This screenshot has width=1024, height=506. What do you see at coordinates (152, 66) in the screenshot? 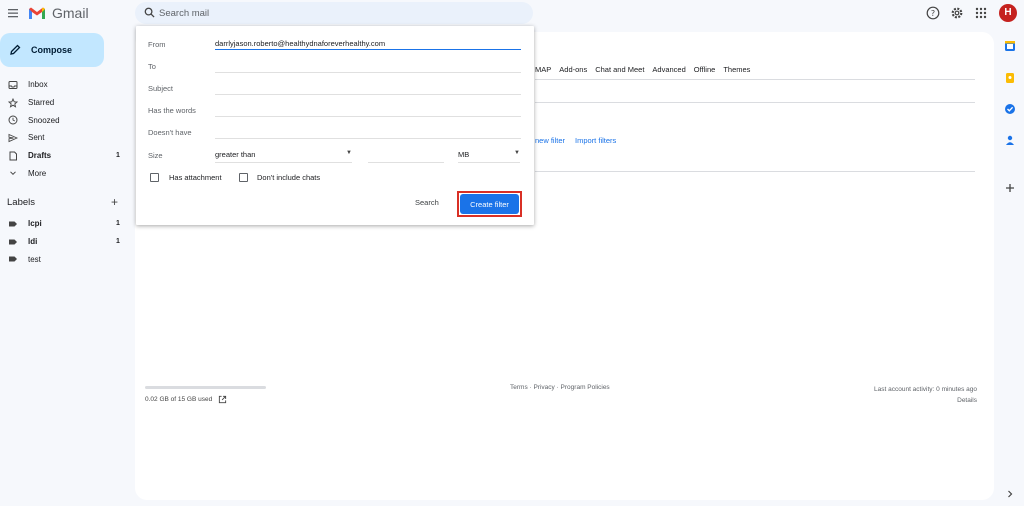
I see `to-label: To` at bounding box center [152, 66].